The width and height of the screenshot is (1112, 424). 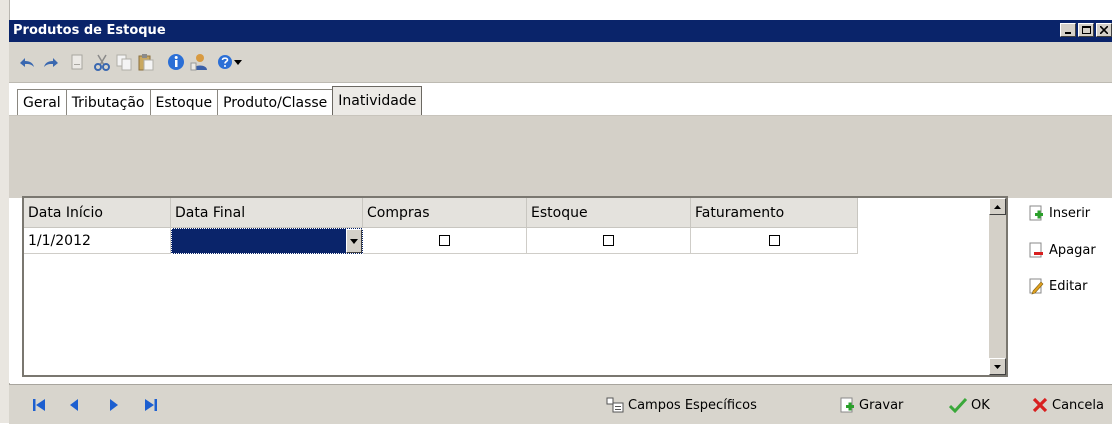 What do you see at coordinates (108, 102) in the screenshot?
I see `tab-tributacao: Tributação` at bounding box center [108, 102].